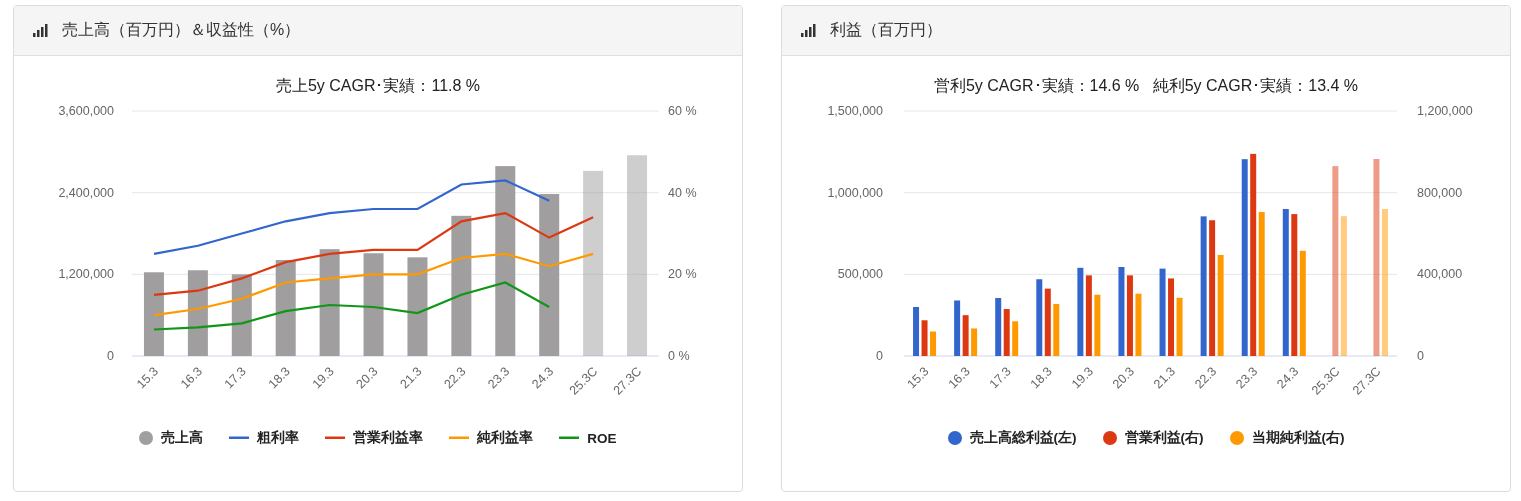 This screenshot has height=501, width=1521. I want to click on axis-label: 0 %, so click(679, 356).